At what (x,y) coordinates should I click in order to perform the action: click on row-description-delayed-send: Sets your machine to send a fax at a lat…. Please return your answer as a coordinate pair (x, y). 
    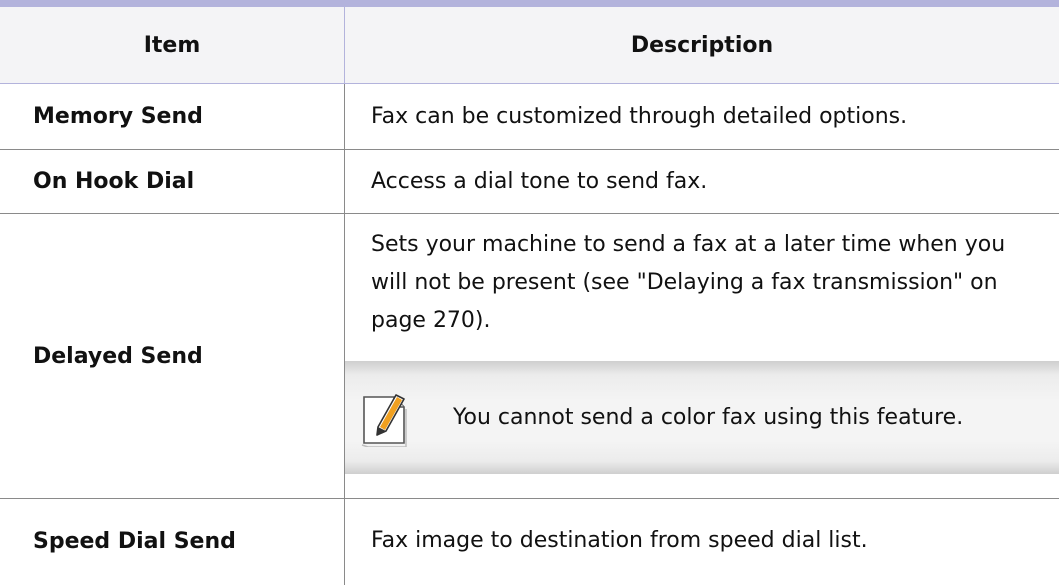
    Looking at the image, I should click on (704, 283).